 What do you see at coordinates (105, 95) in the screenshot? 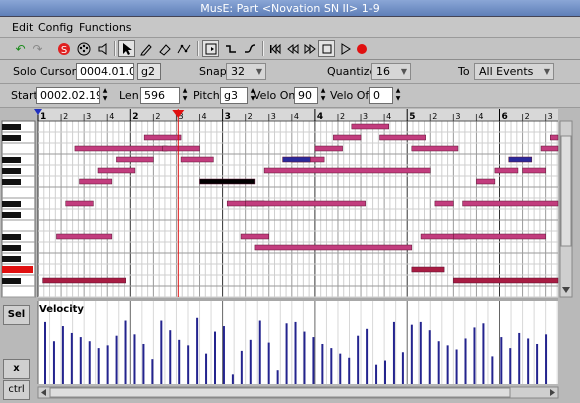
I see `start-spinner: ▲ ▼` at bounding box center [105, 95].